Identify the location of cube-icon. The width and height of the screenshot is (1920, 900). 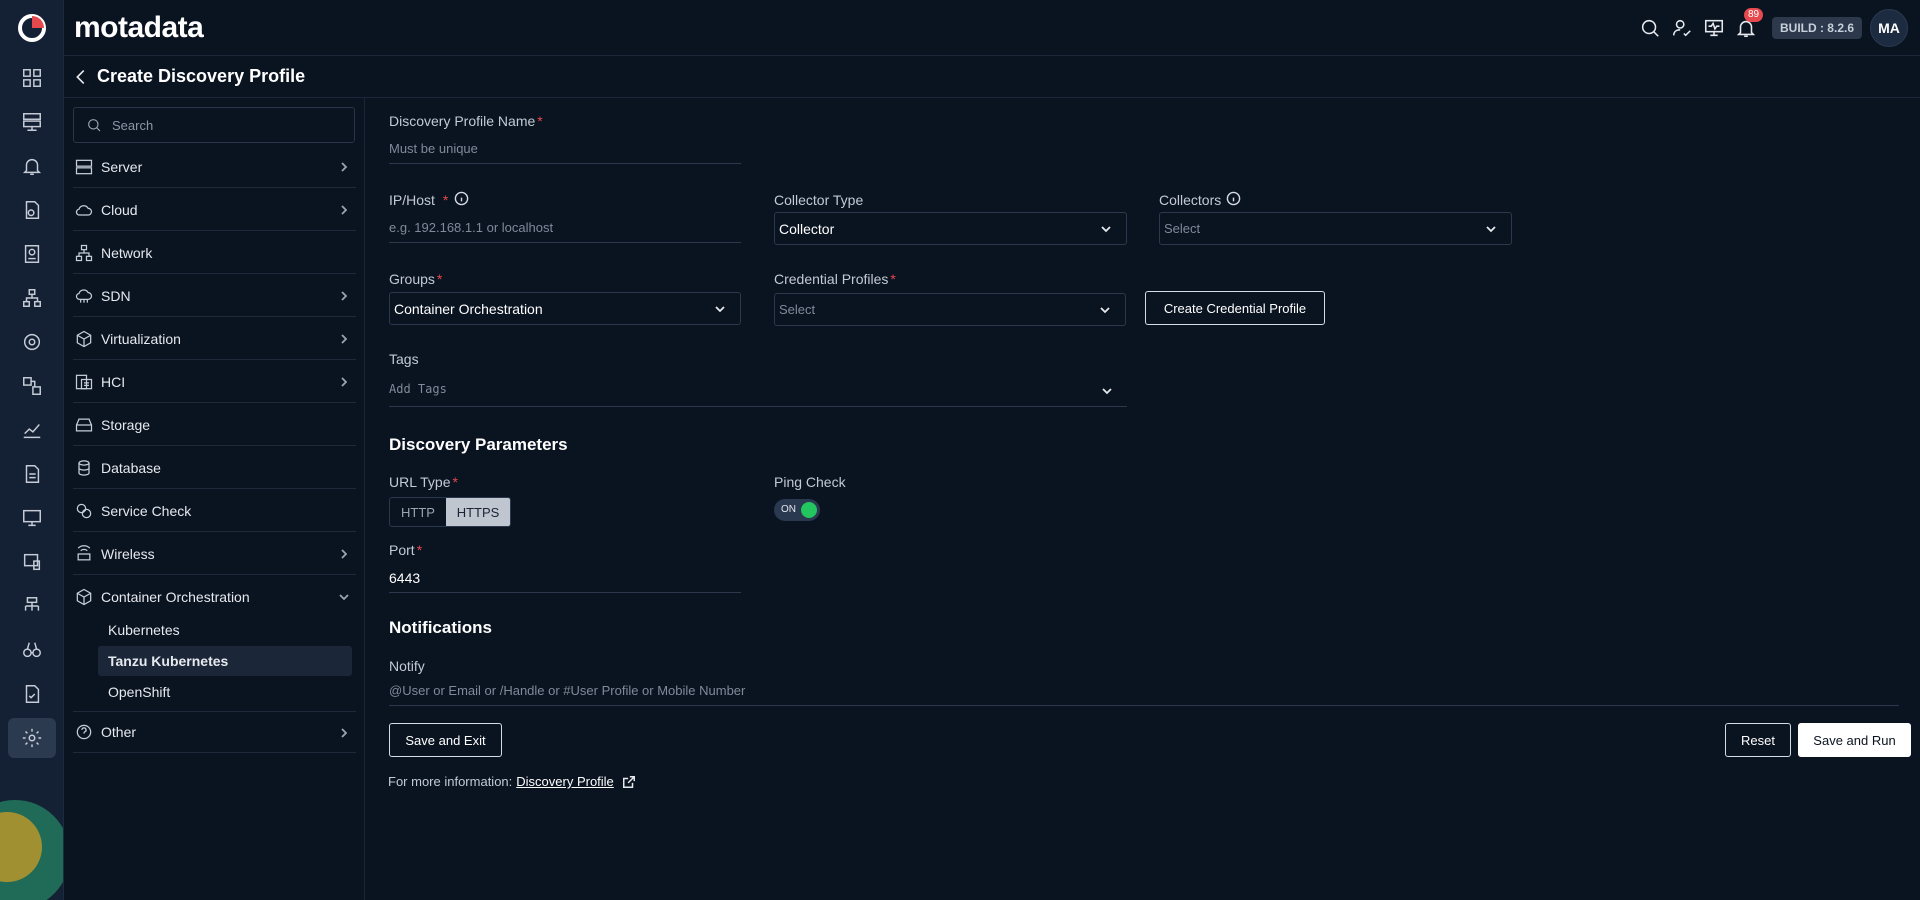
(84, 339).